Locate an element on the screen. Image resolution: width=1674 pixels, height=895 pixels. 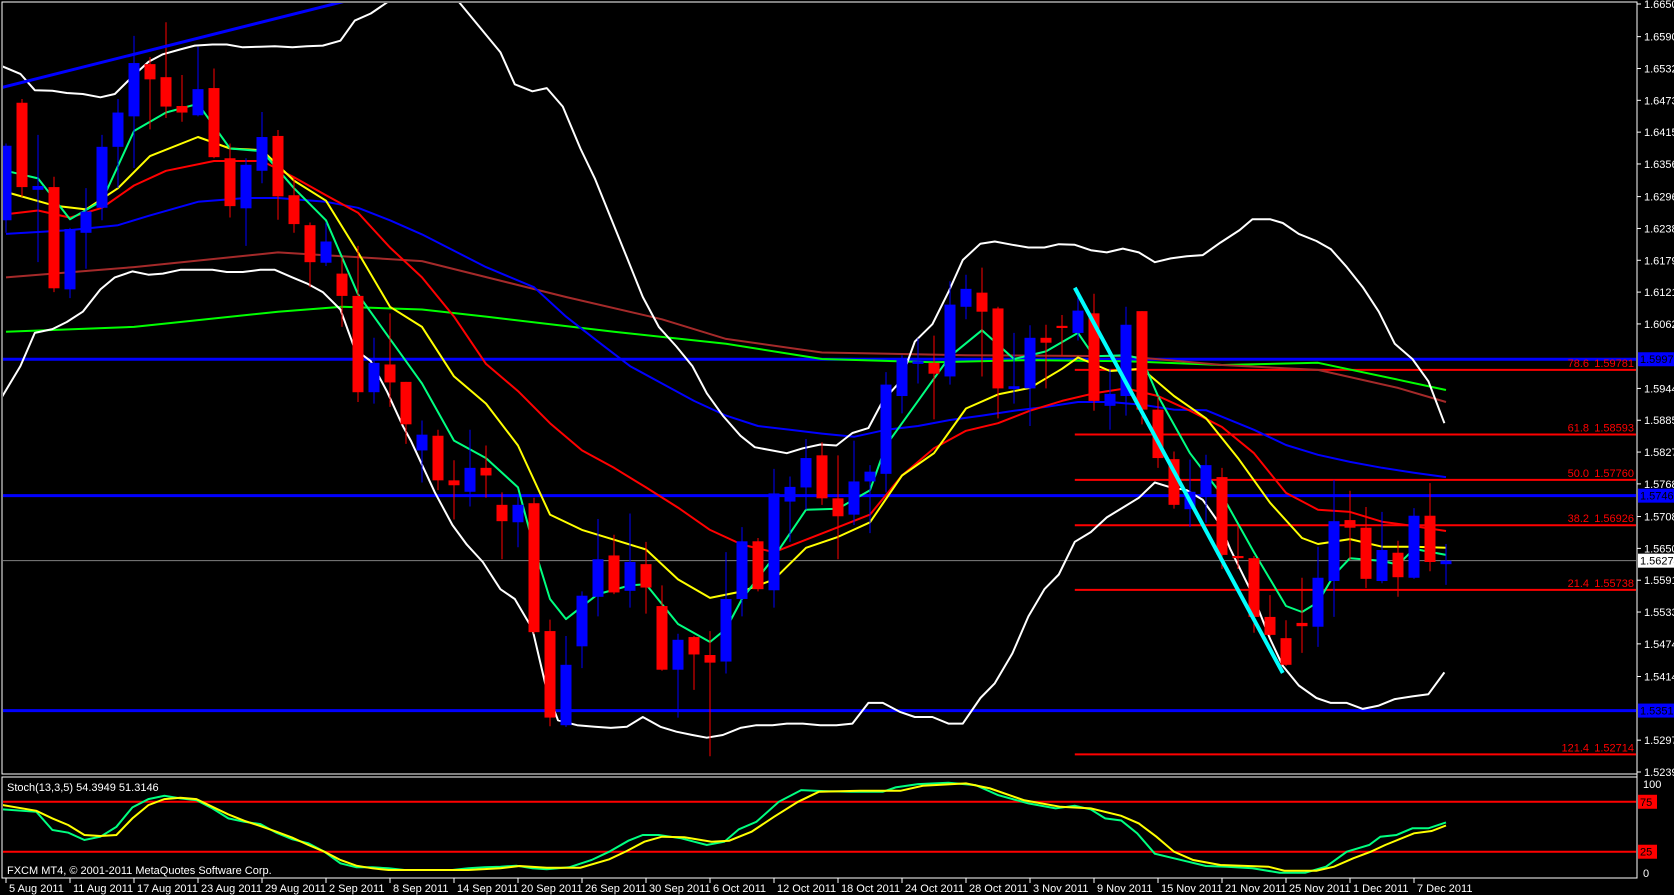
price-tick-label: 1.58855 is located at coordinates (1659, 421).